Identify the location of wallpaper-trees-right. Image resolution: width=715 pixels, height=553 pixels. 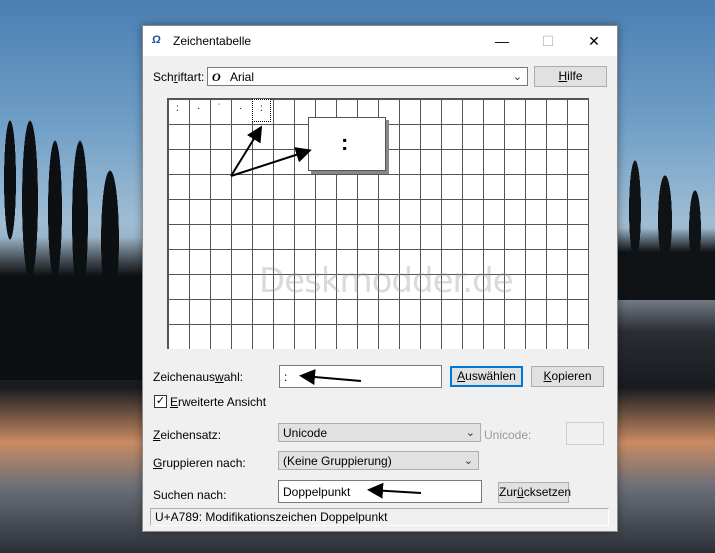
(665, 220).